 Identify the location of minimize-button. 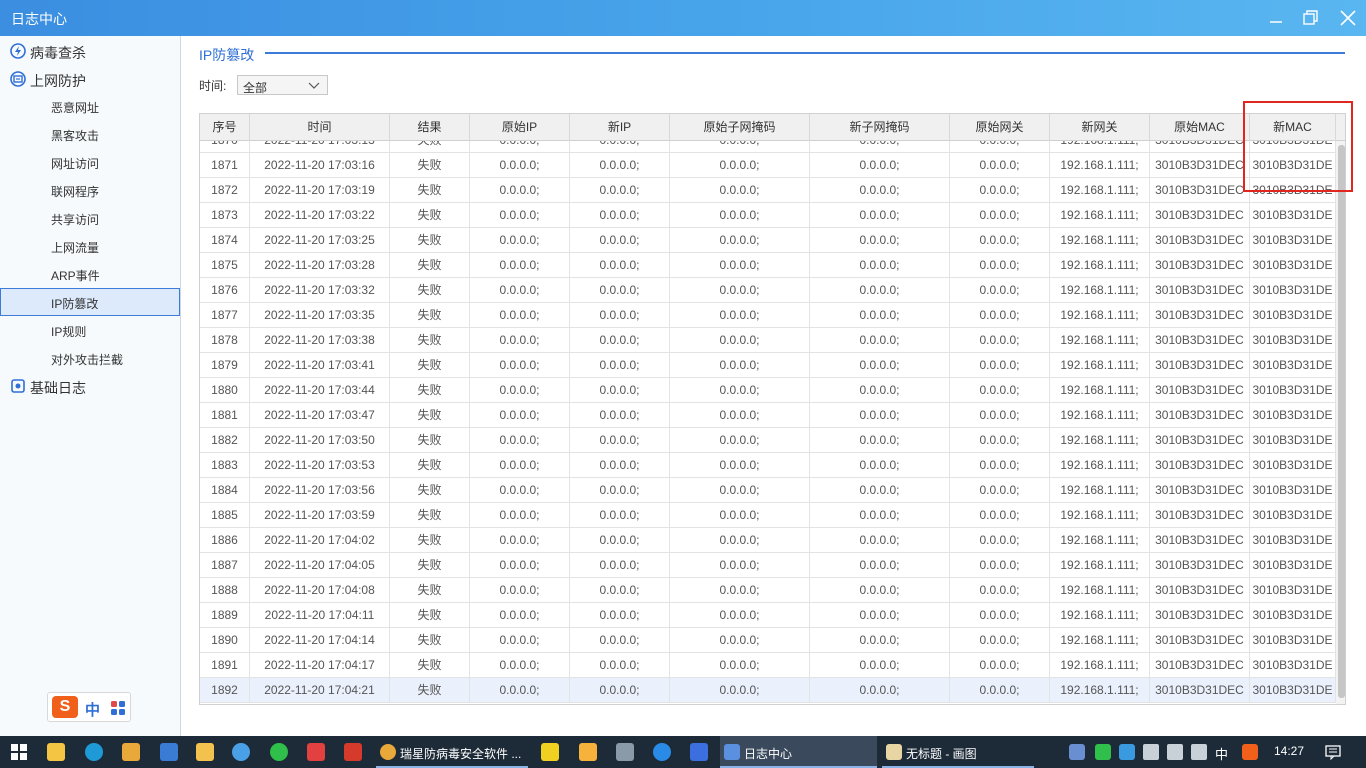
(1276, 18).